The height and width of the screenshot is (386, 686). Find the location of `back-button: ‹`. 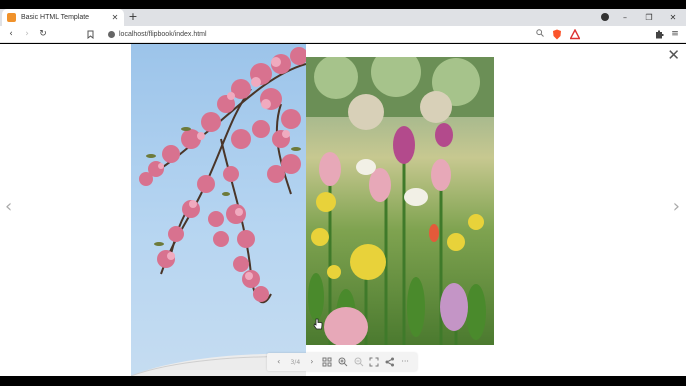

back-button: ‹ is located at coordinates (11, 34).